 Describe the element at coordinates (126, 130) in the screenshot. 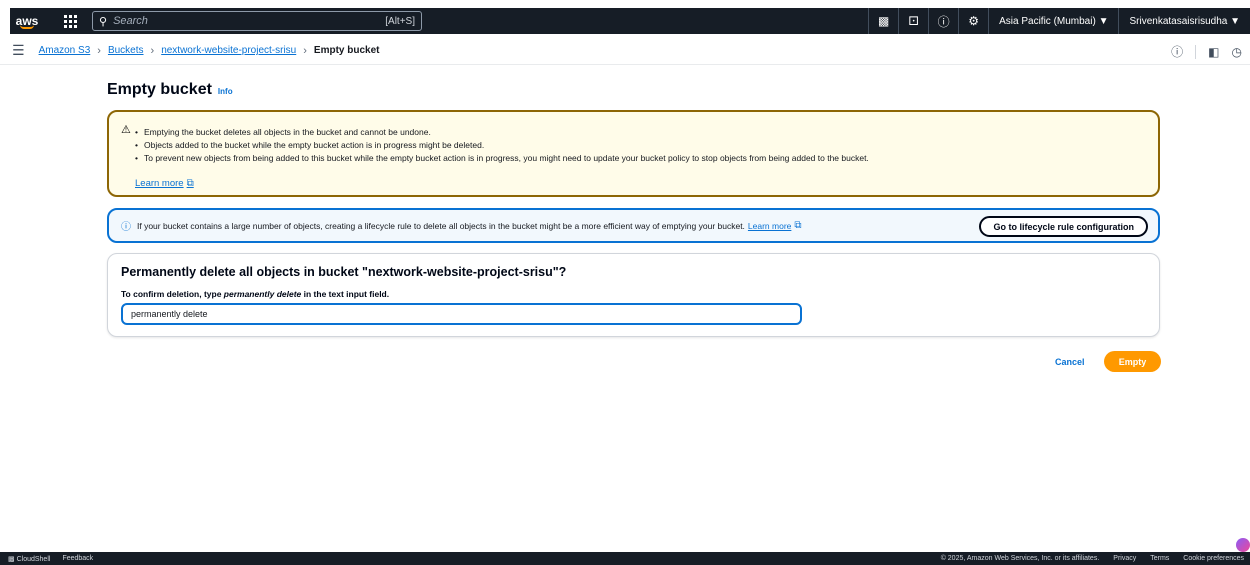

I see `warning-icon: ⚠` at that location.